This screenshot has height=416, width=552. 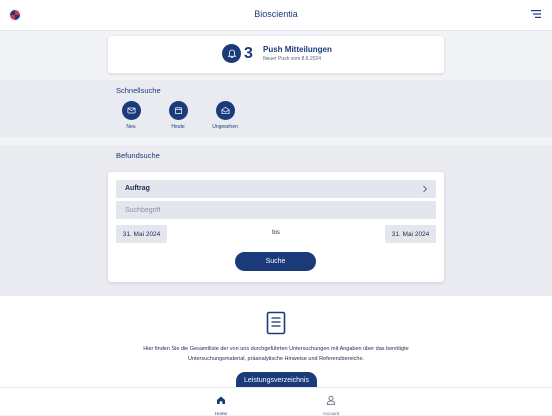 What do you see at coordinates (276, 401) in the screenshot?
I see `bottom-navigation: Home Account` at bounding box center [276, 401].